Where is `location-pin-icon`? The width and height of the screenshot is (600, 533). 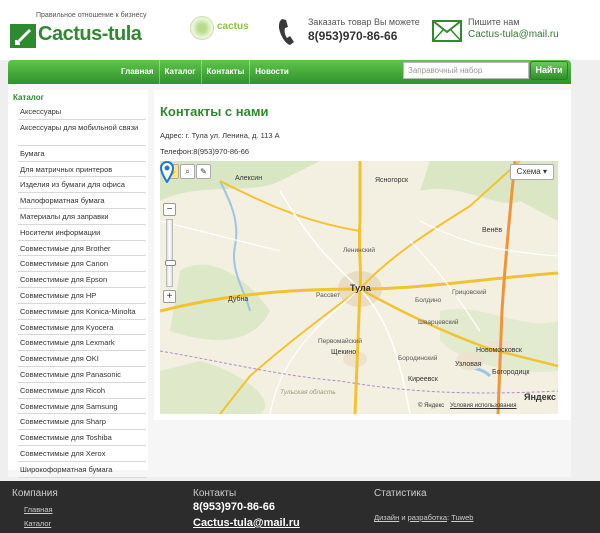
location-pin-icon is located at coordinates (167, 172).